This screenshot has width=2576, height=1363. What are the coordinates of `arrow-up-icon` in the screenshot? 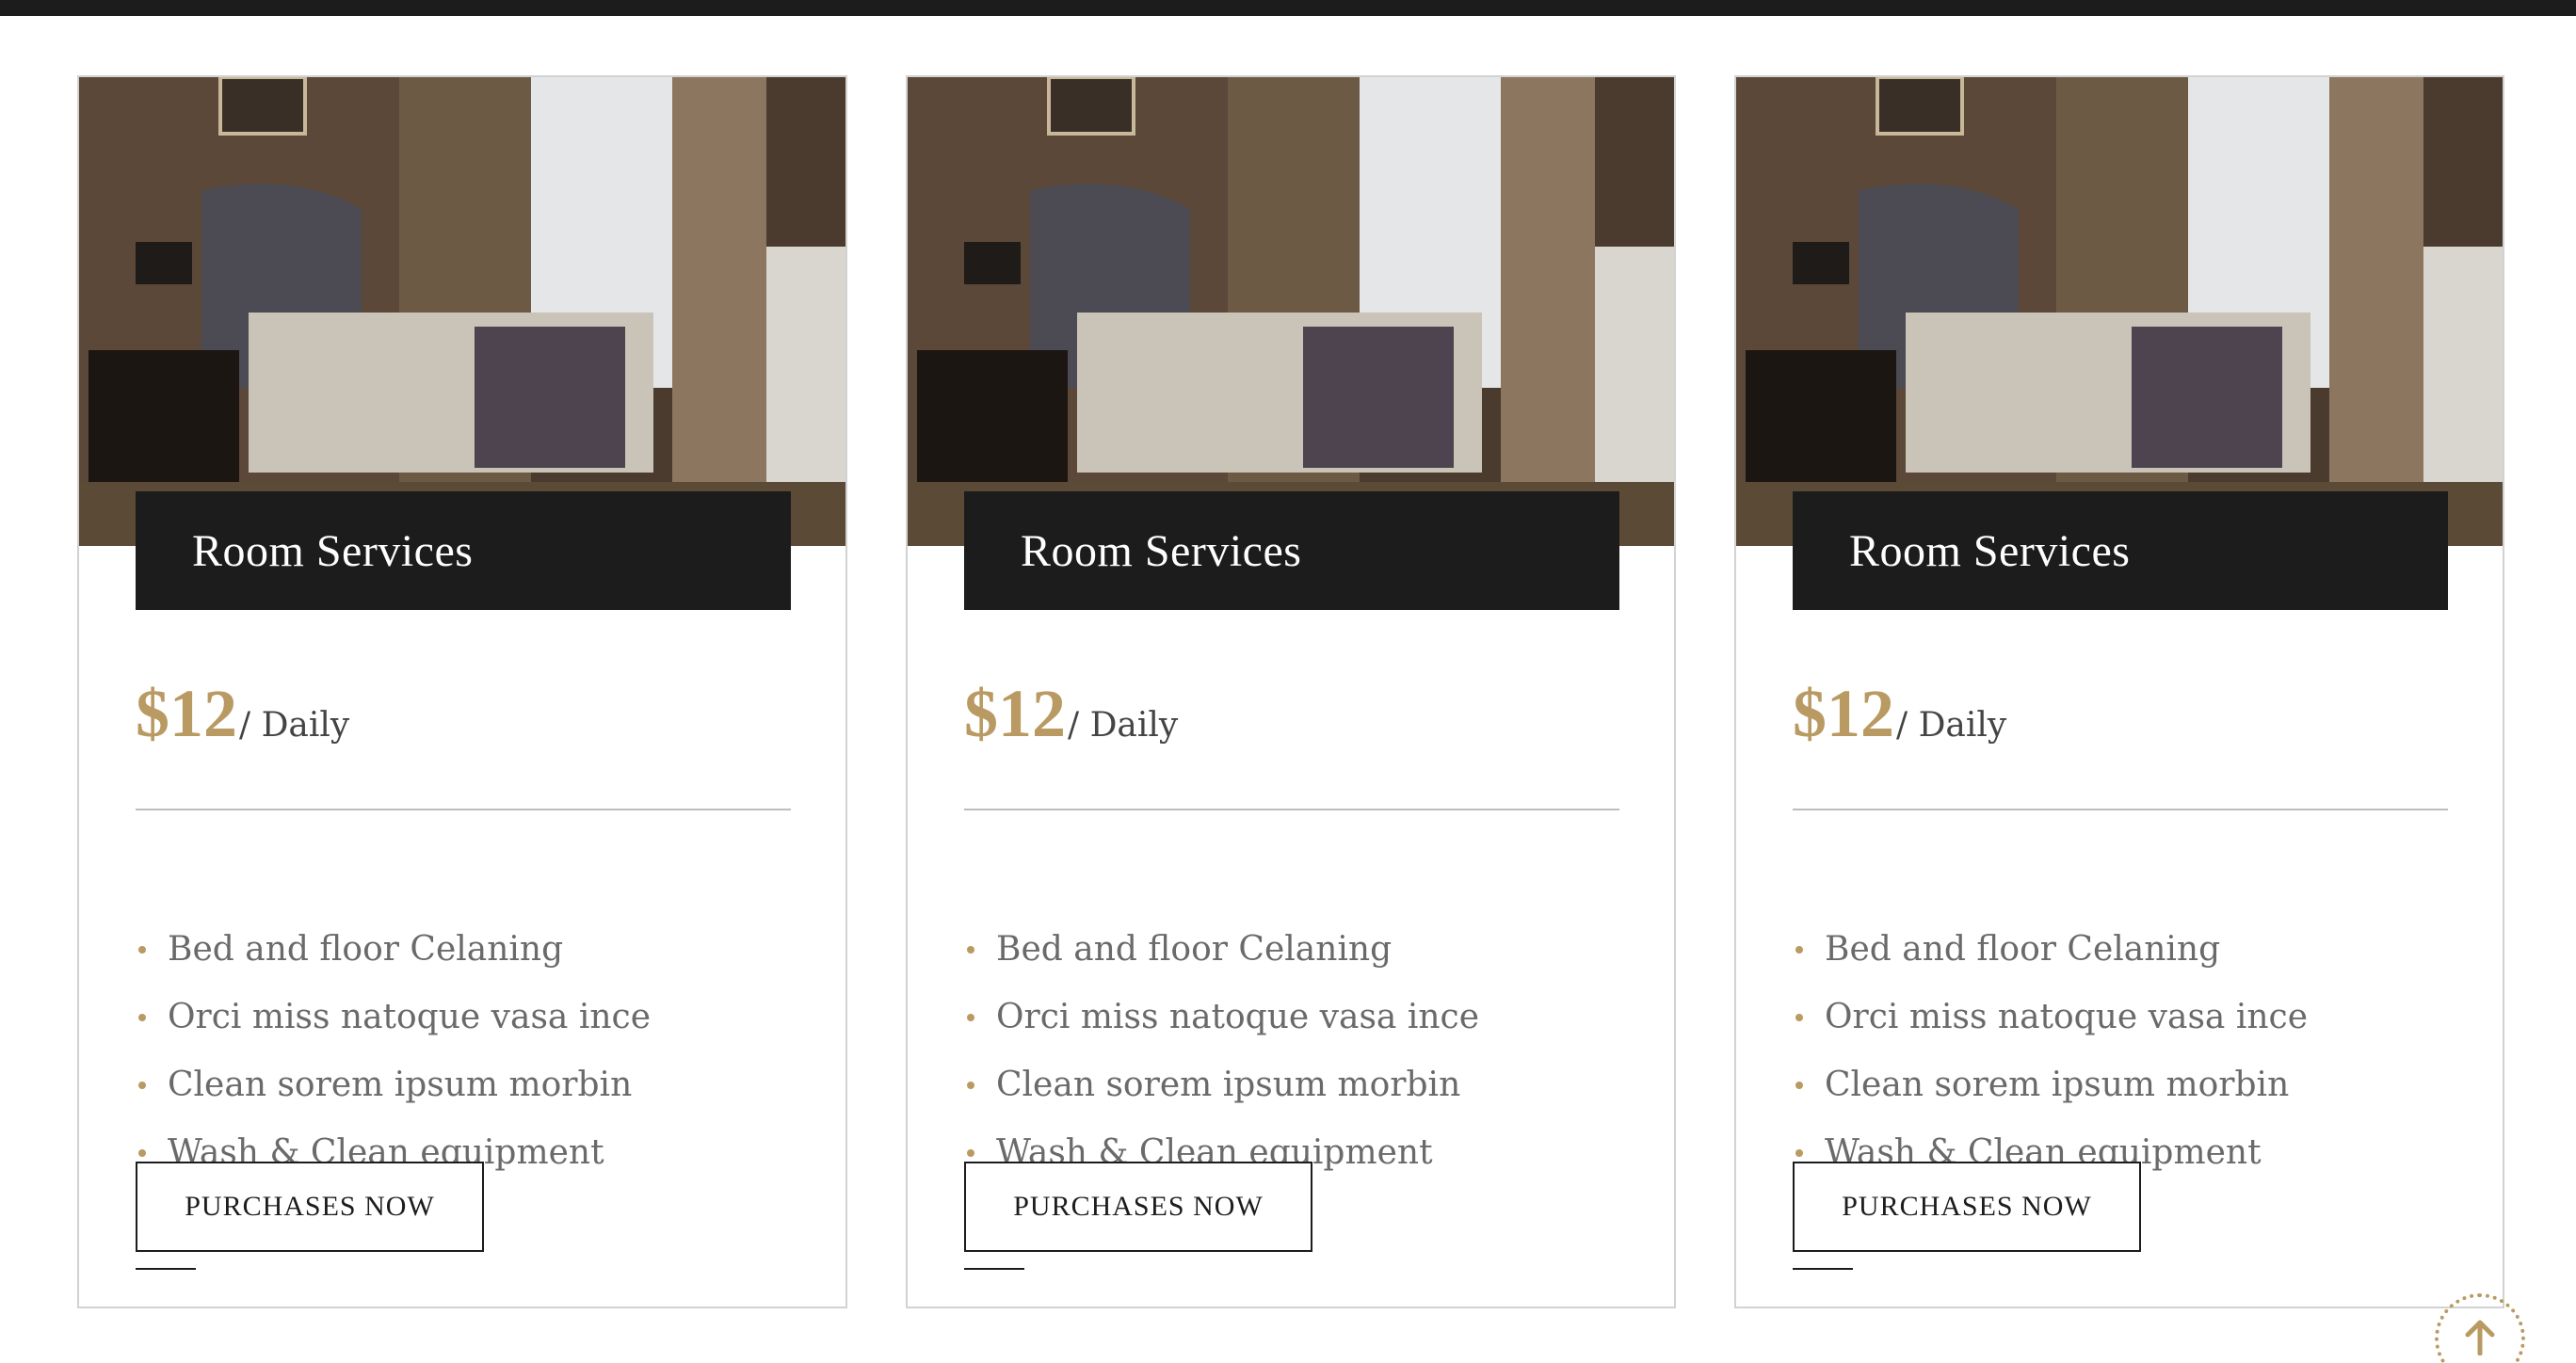 It's located at (2480, 1337).